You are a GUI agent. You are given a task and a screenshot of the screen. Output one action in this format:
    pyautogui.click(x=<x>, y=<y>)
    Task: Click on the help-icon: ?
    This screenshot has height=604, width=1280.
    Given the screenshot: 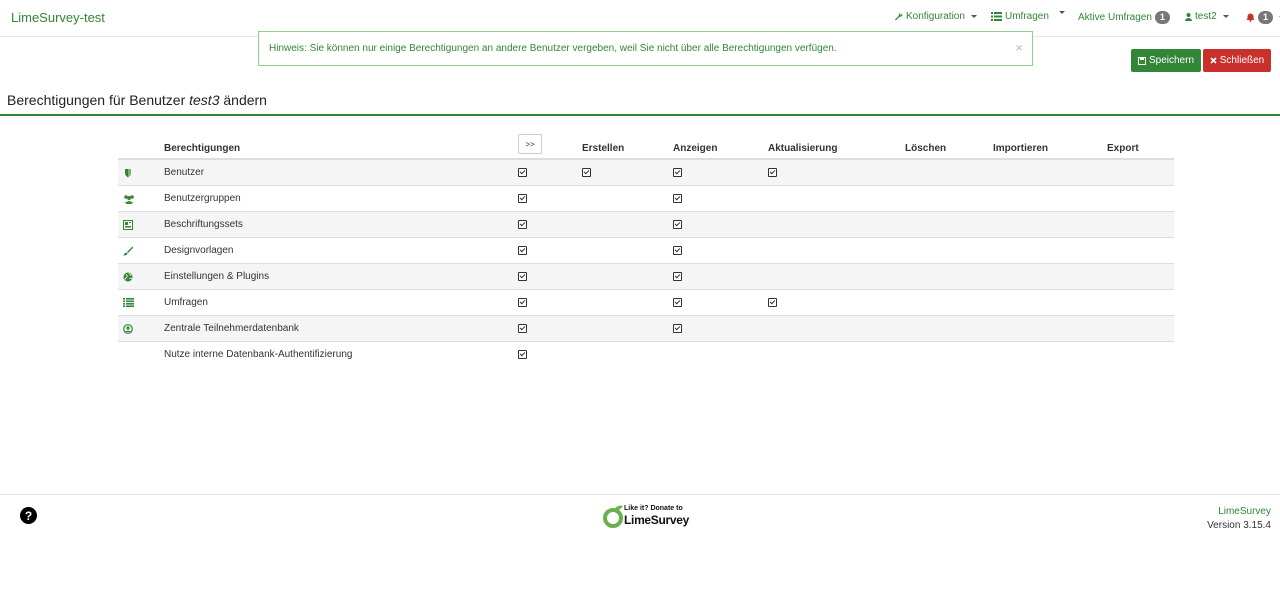 What is the action you would take?
    pyautogui.click(x=28, y=515)
    